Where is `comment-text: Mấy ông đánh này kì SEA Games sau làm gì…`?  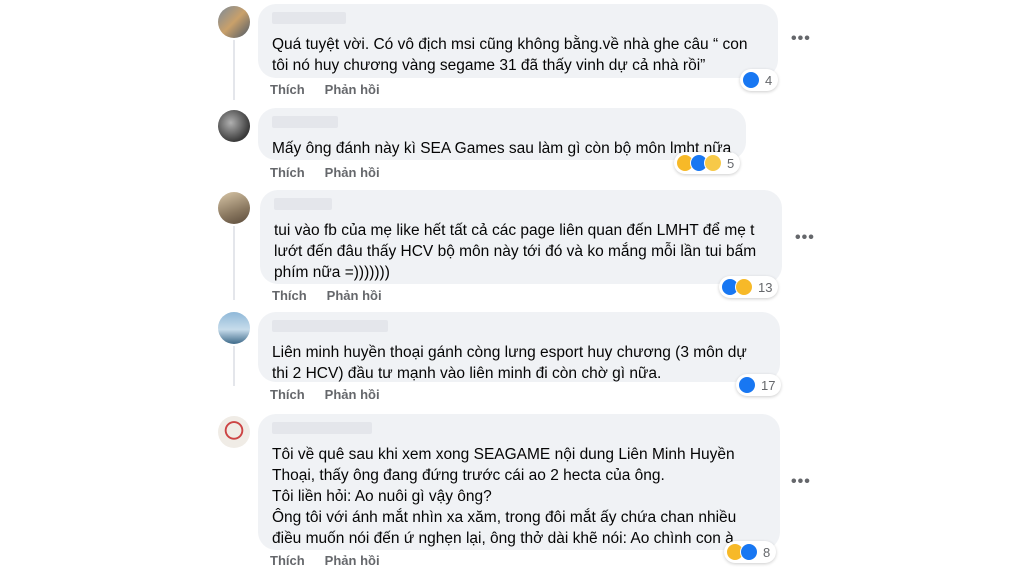 comment-text: Mấy ông đánh này kì SEA Games sau làm gì… is located at coordinates (502, 148).